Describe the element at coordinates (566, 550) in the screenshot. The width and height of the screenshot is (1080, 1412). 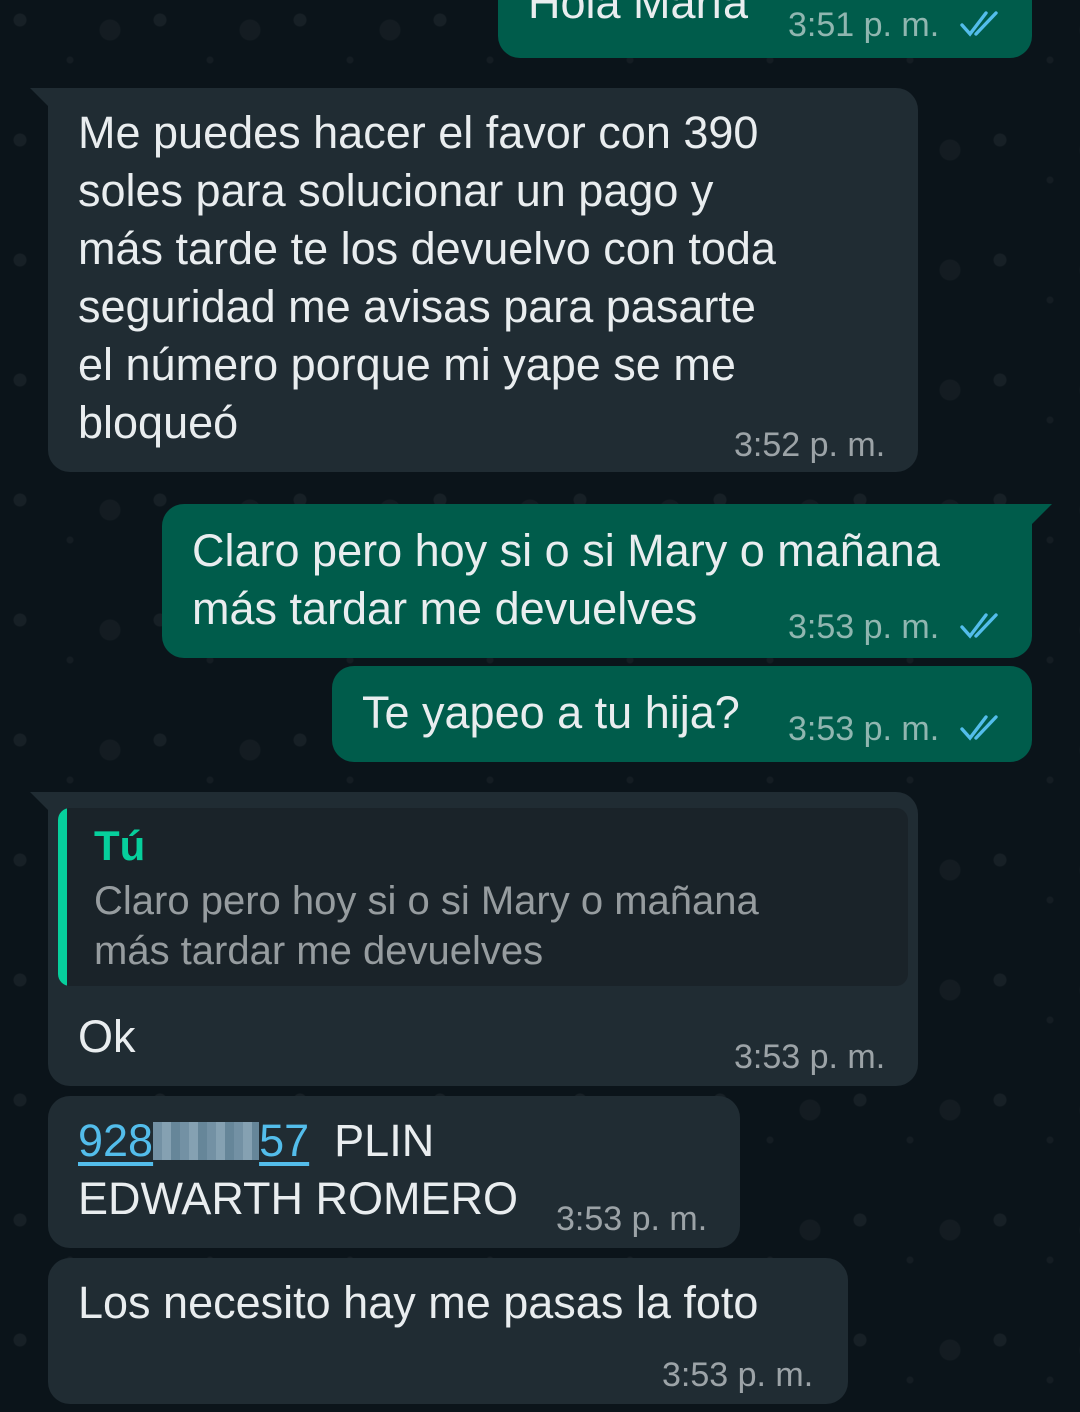
I see `message-line: Claro pero hoy si o si Mary o mañana` at that location.